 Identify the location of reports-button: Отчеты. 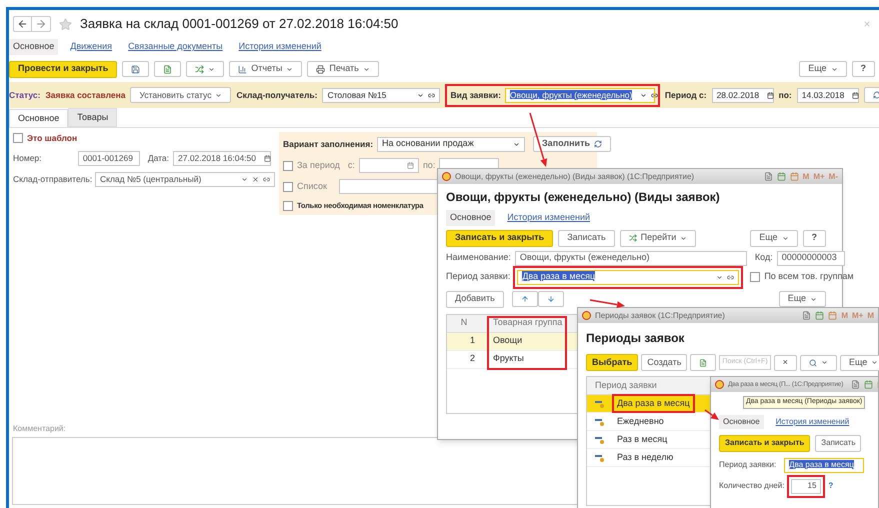
(265, 69).